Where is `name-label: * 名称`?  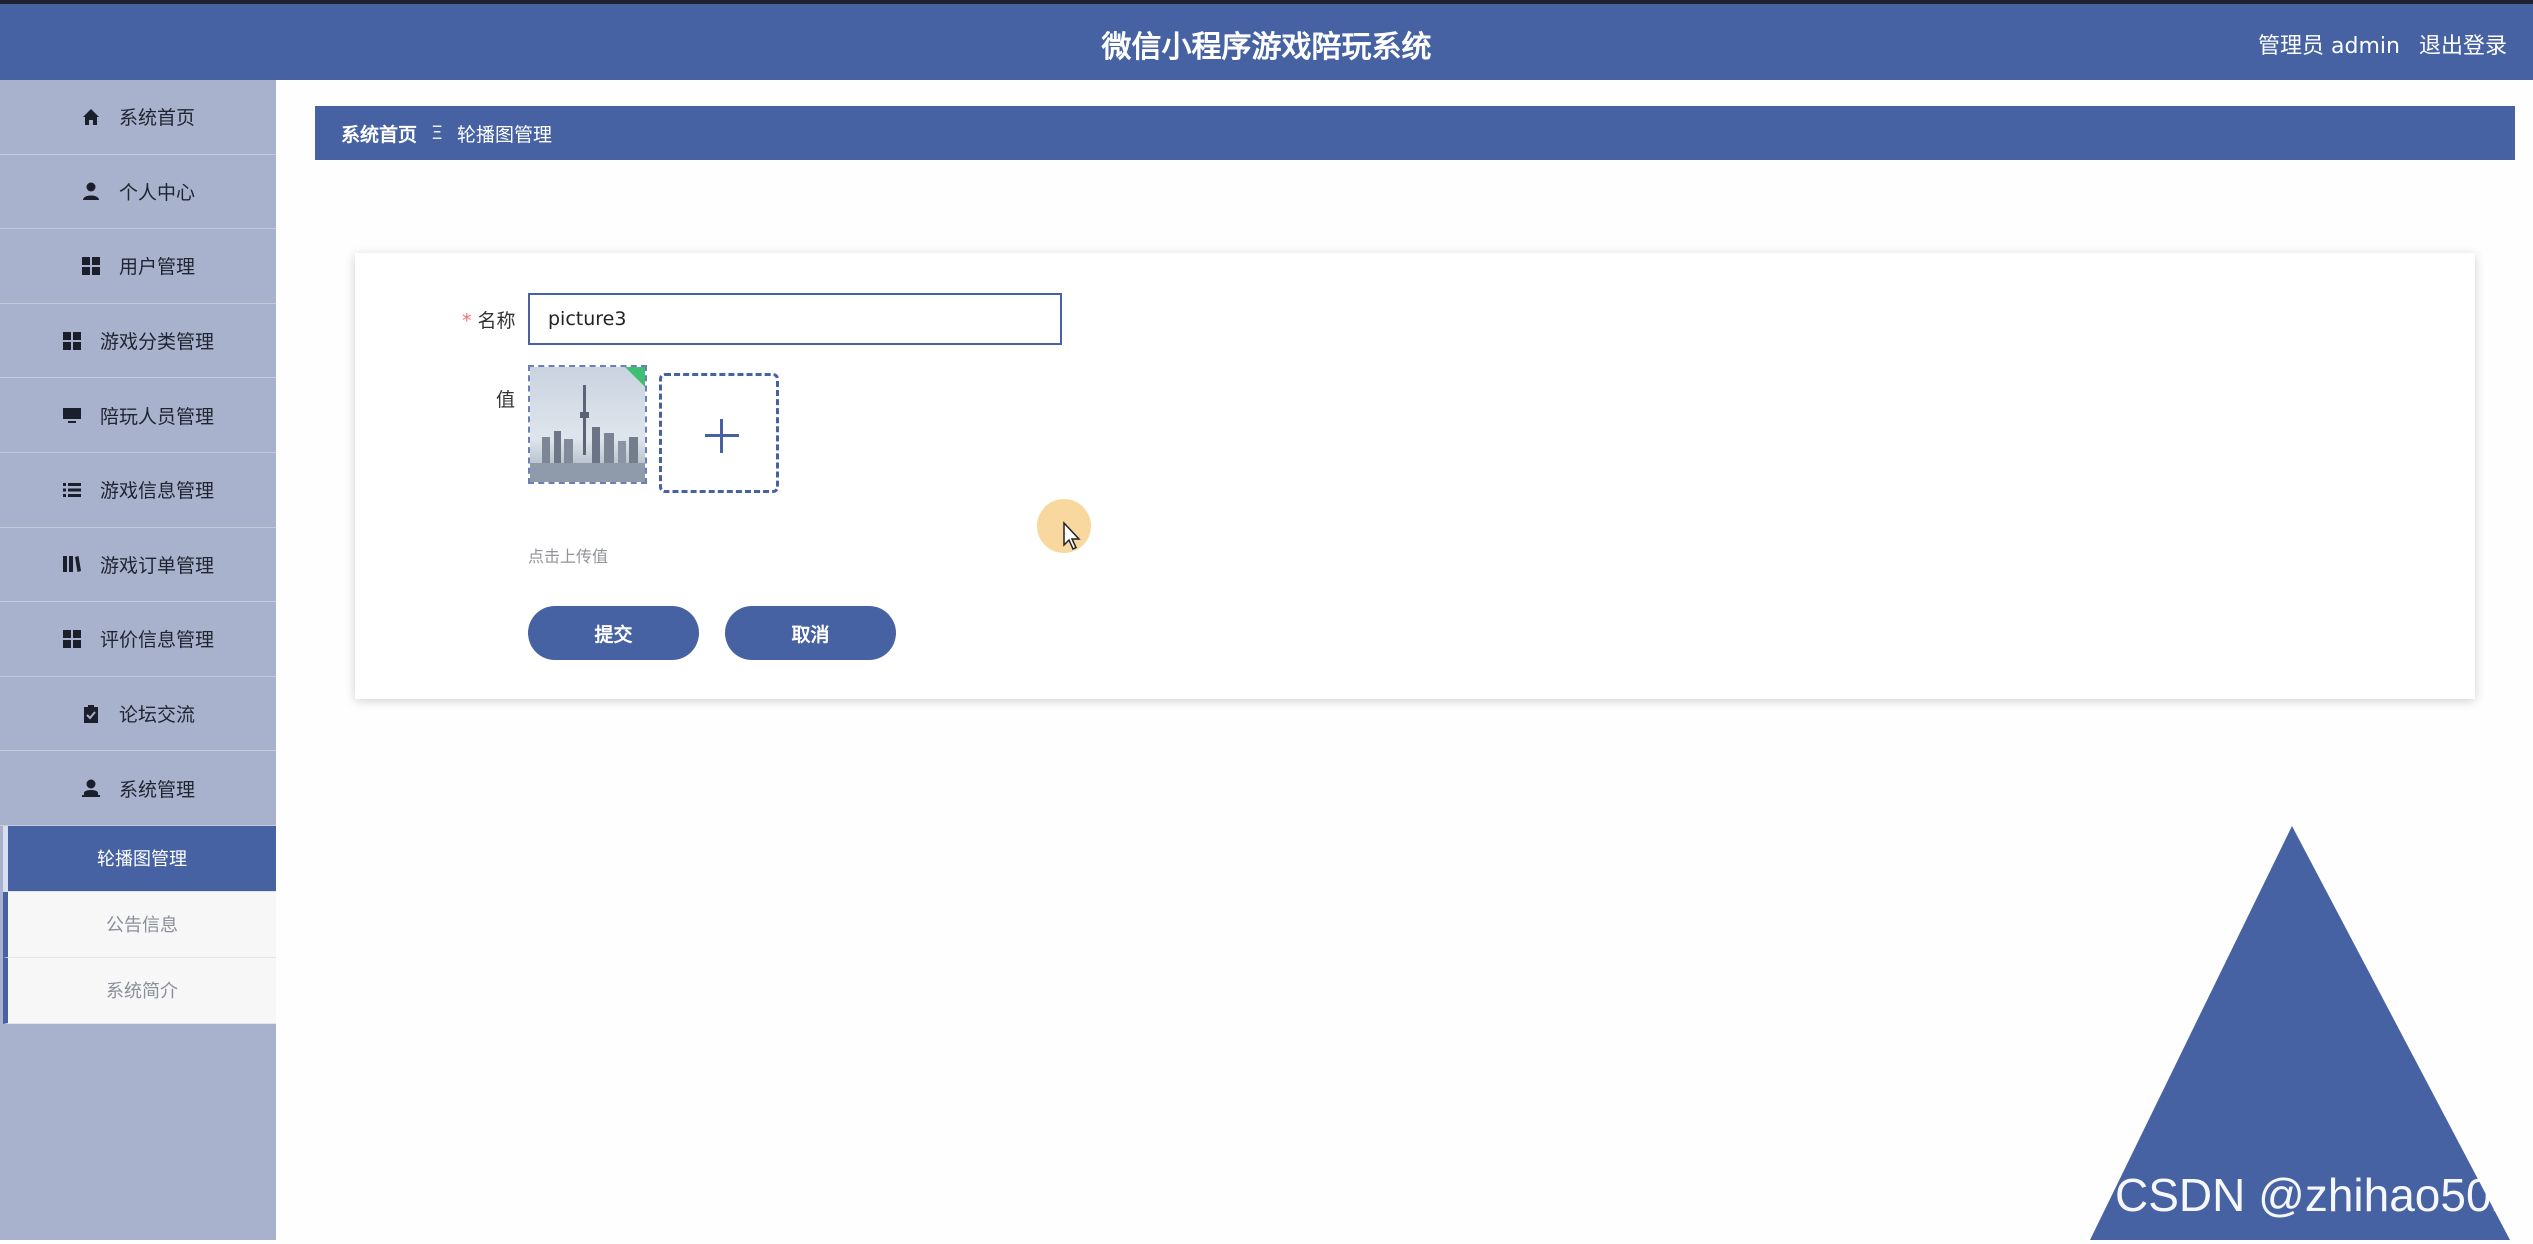 name-label: * 名称 is located at coordinates (489, 321).